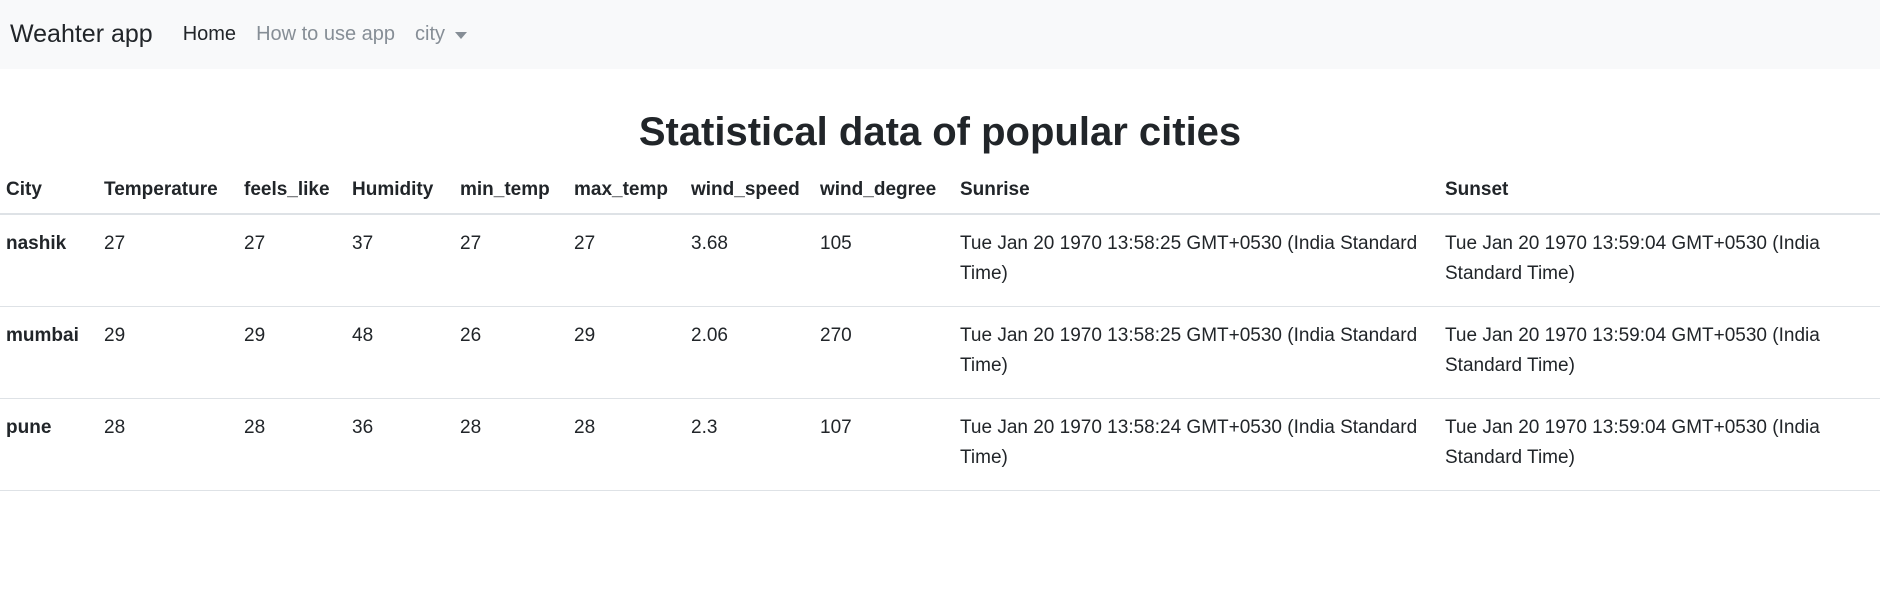 This screenshot has height=594, width=1880. I want to click on cell-max-temp: 29, so click(626, 352).